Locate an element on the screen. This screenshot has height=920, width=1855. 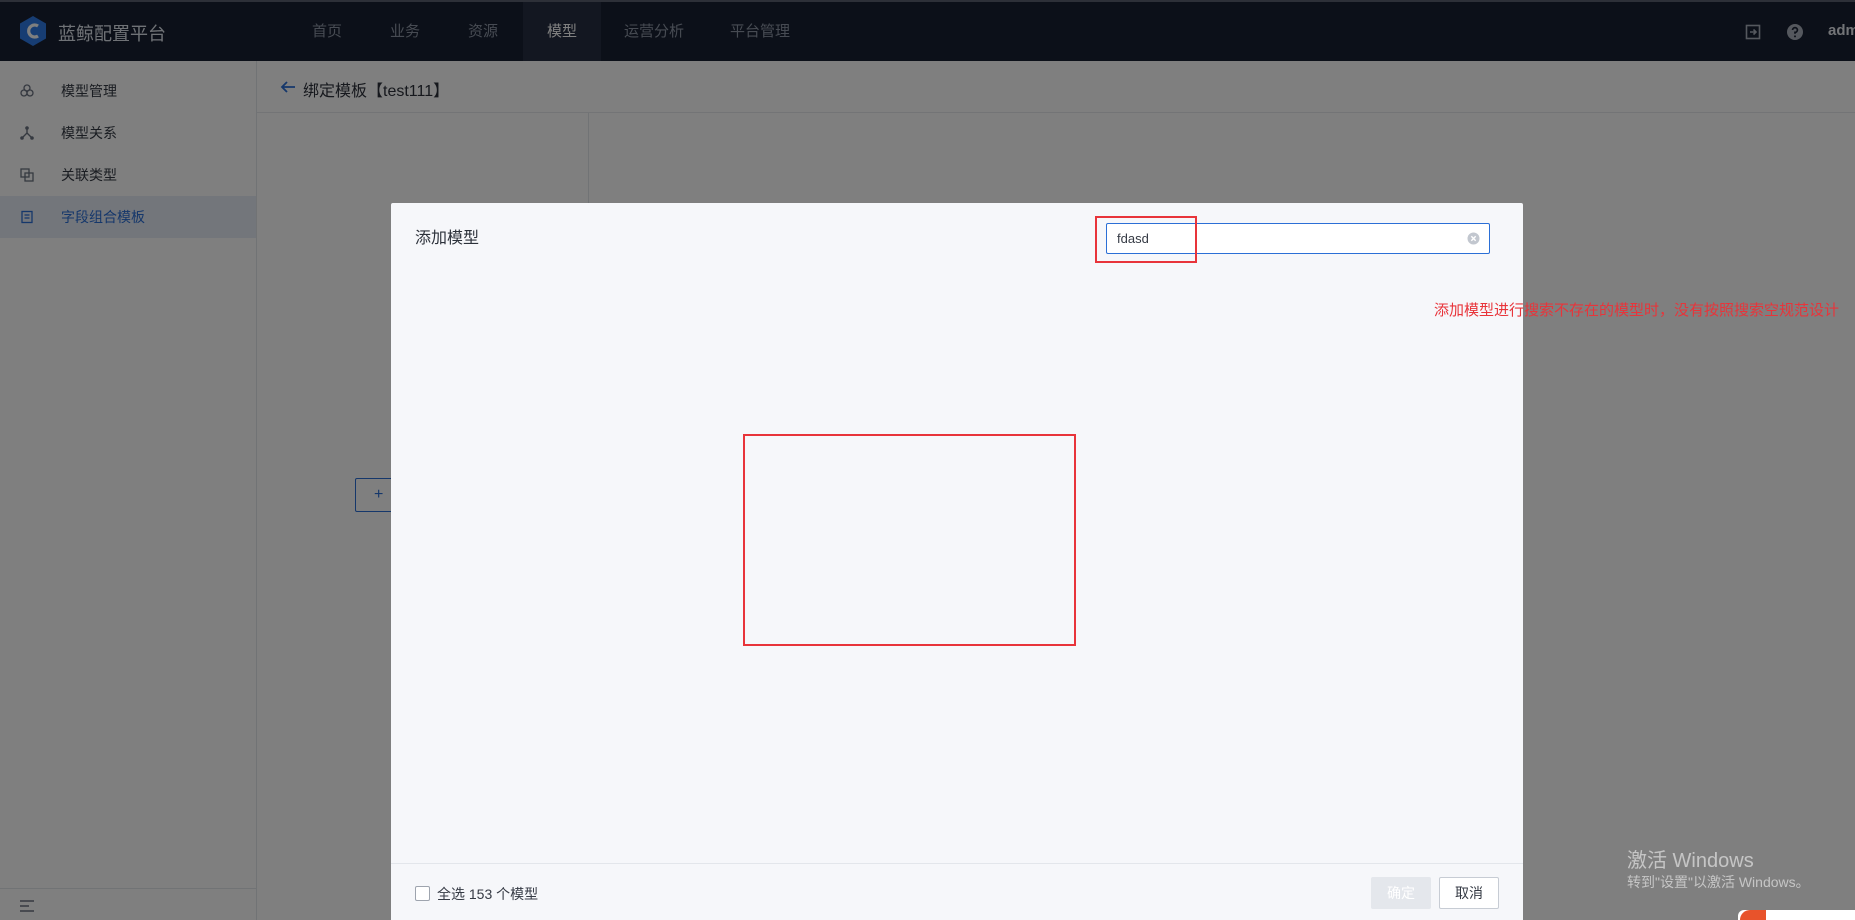
annotation-box-empty-result is located at coordinates (909, 540).